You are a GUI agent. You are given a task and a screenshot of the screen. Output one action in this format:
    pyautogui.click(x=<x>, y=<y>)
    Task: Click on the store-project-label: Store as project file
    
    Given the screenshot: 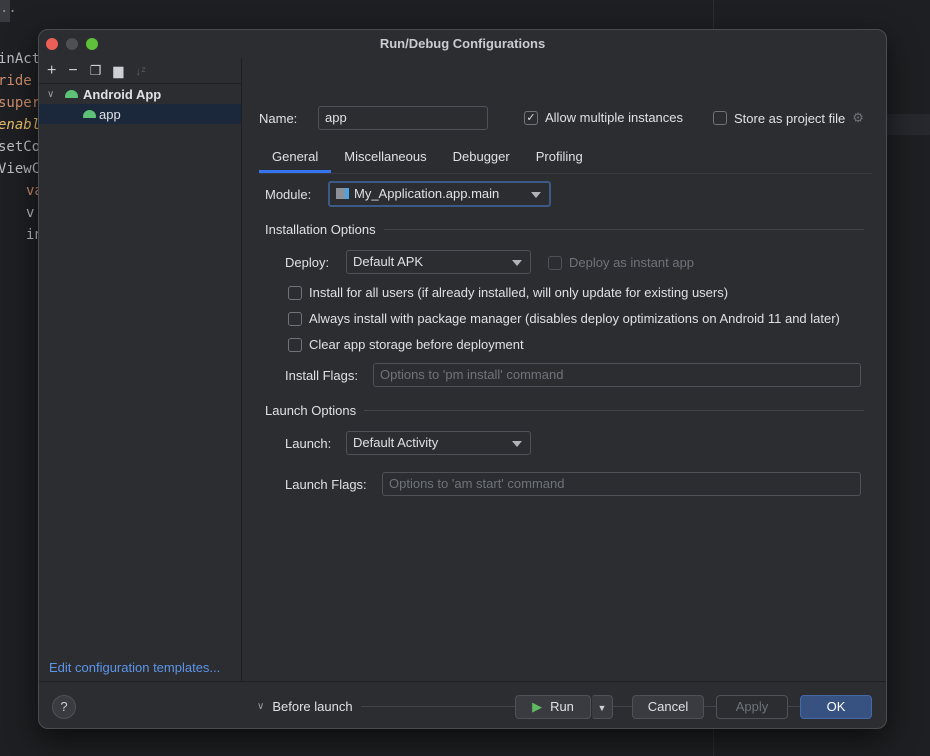 What is the action you would take?
    pyautogui.click(x=790, y=118)
    